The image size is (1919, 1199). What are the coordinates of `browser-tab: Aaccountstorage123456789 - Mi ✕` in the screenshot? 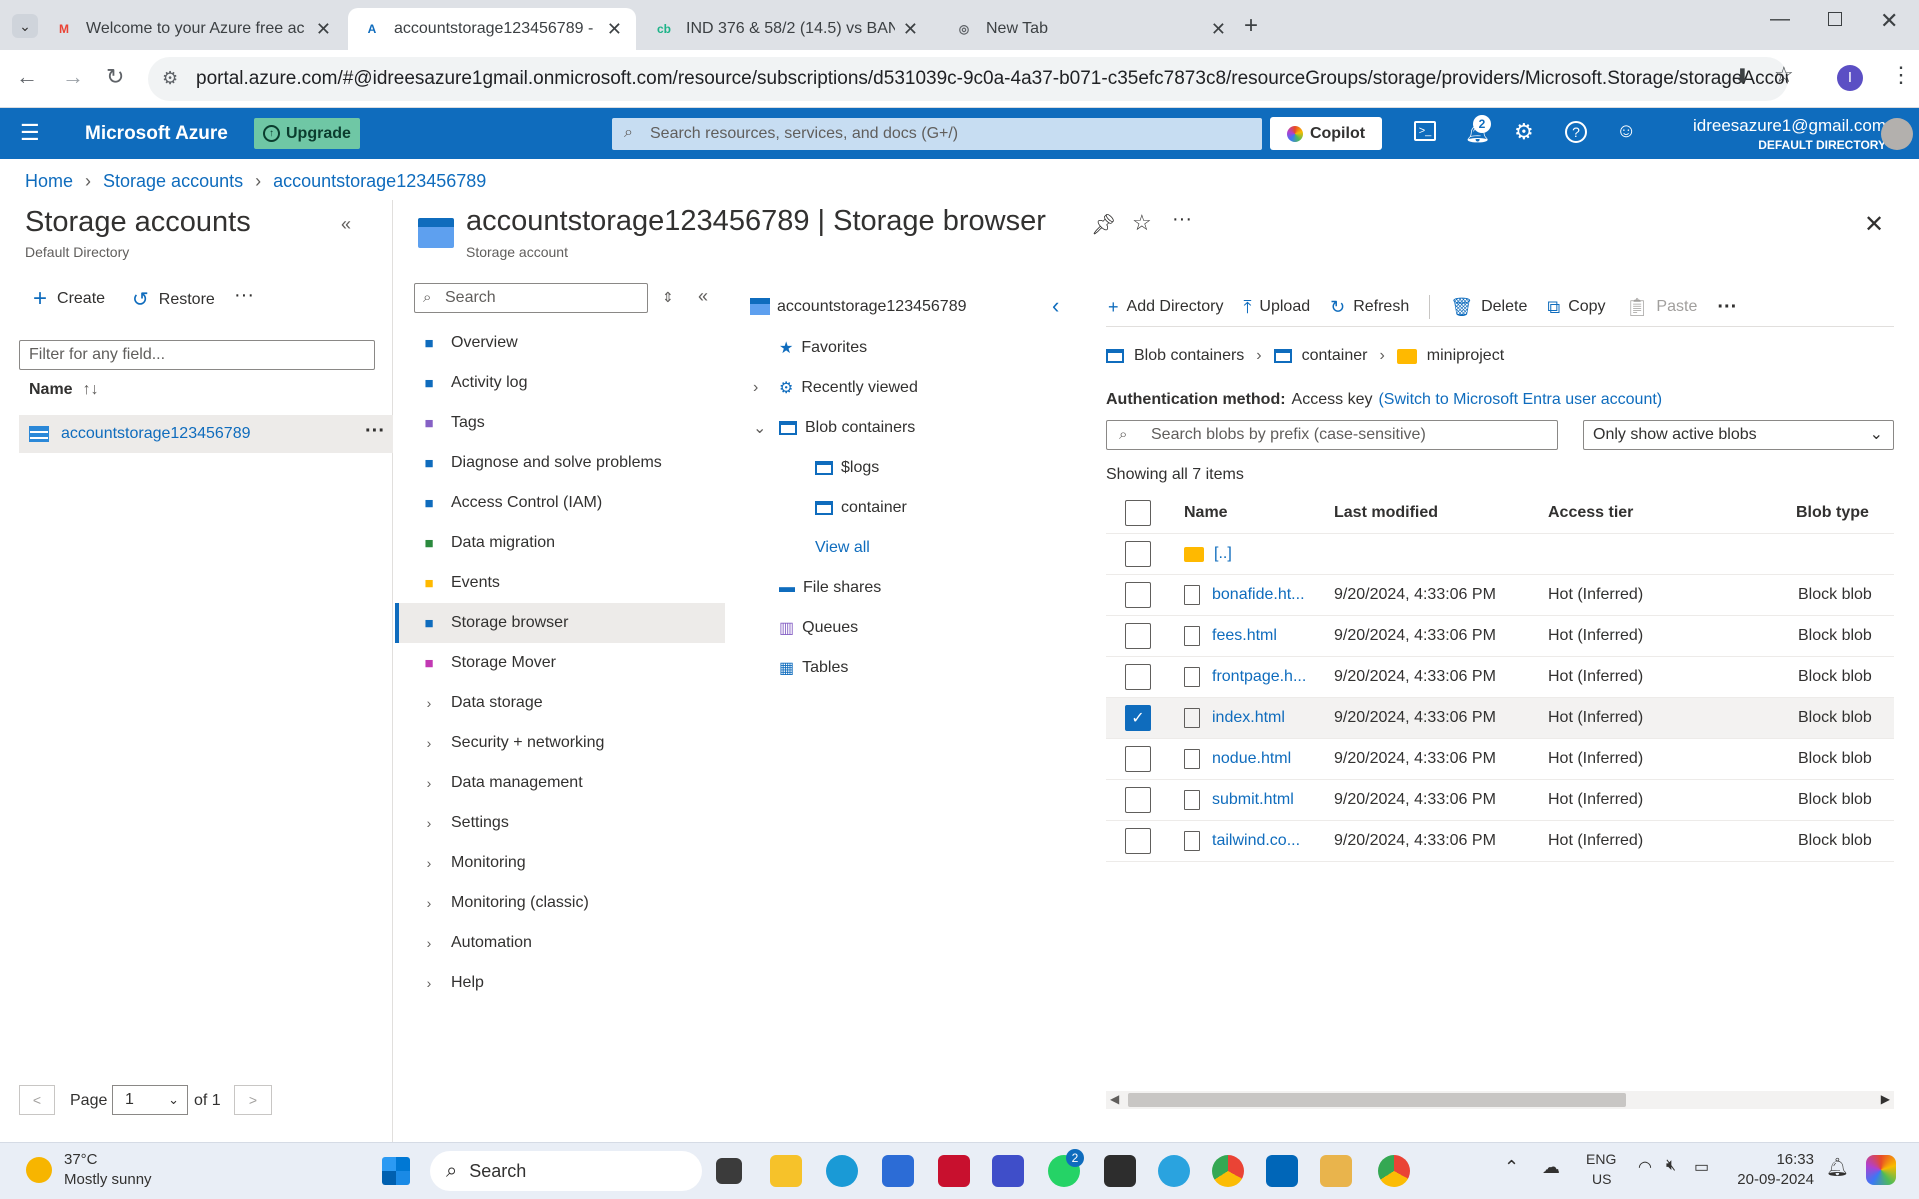 It's located at (492, 29).